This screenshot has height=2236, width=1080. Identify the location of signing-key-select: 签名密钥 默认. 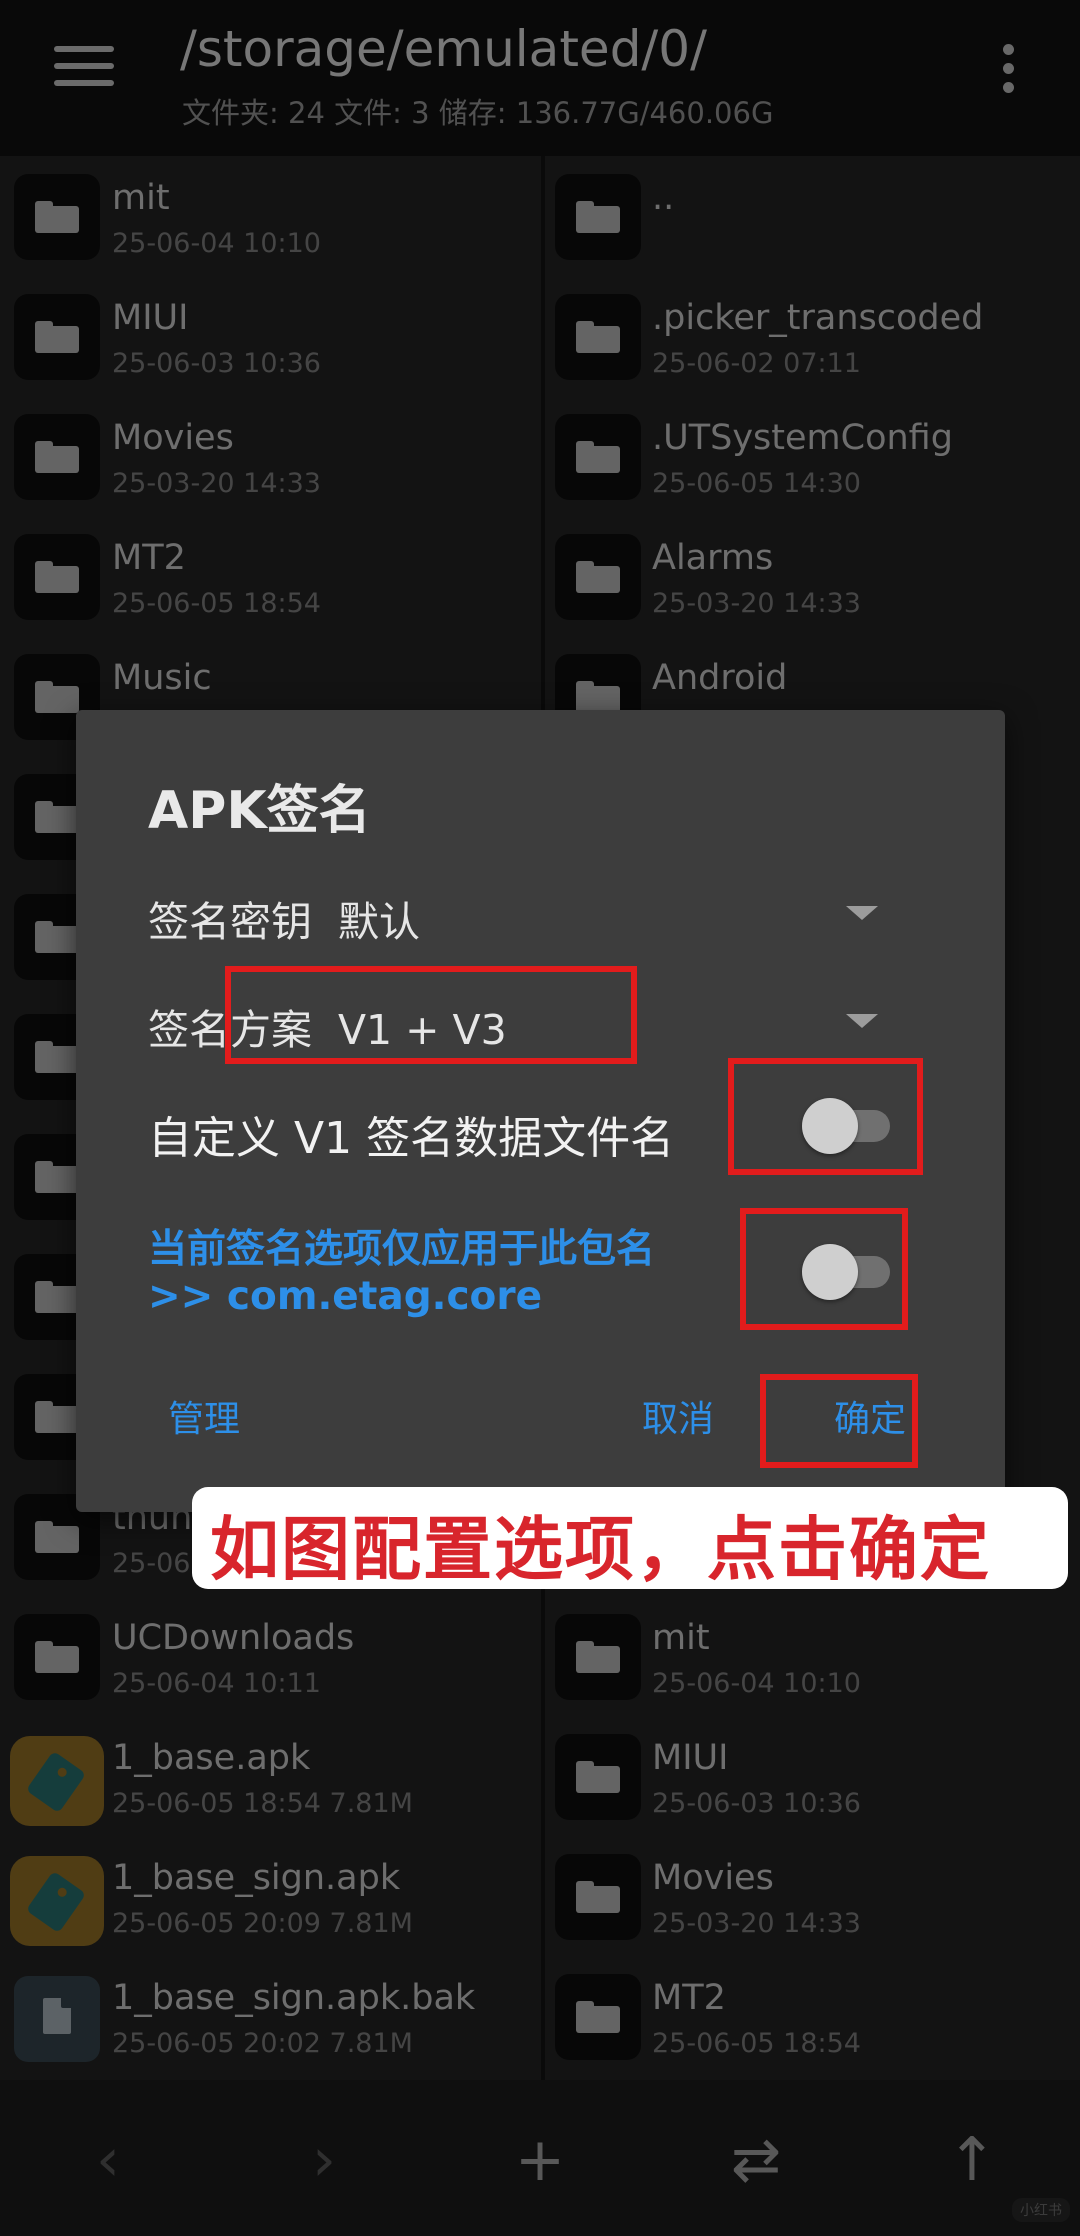
(284, 918).